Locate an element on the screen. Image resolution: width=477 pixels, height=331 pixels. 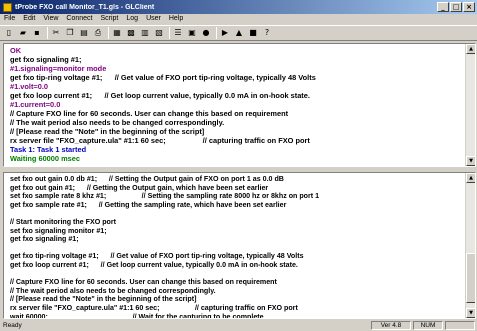
menu-file: File is located at coordinates (9, 19).